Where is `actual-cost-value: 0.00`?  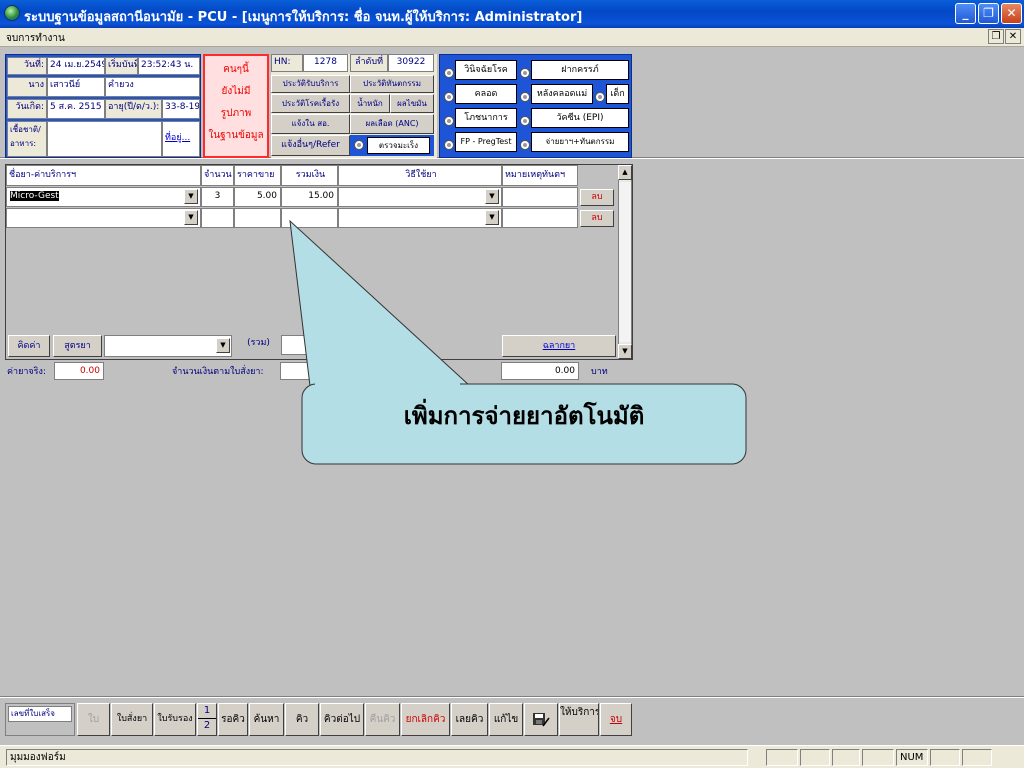
actual-cost-value: 0.00 is located at coordinates (79, 371).